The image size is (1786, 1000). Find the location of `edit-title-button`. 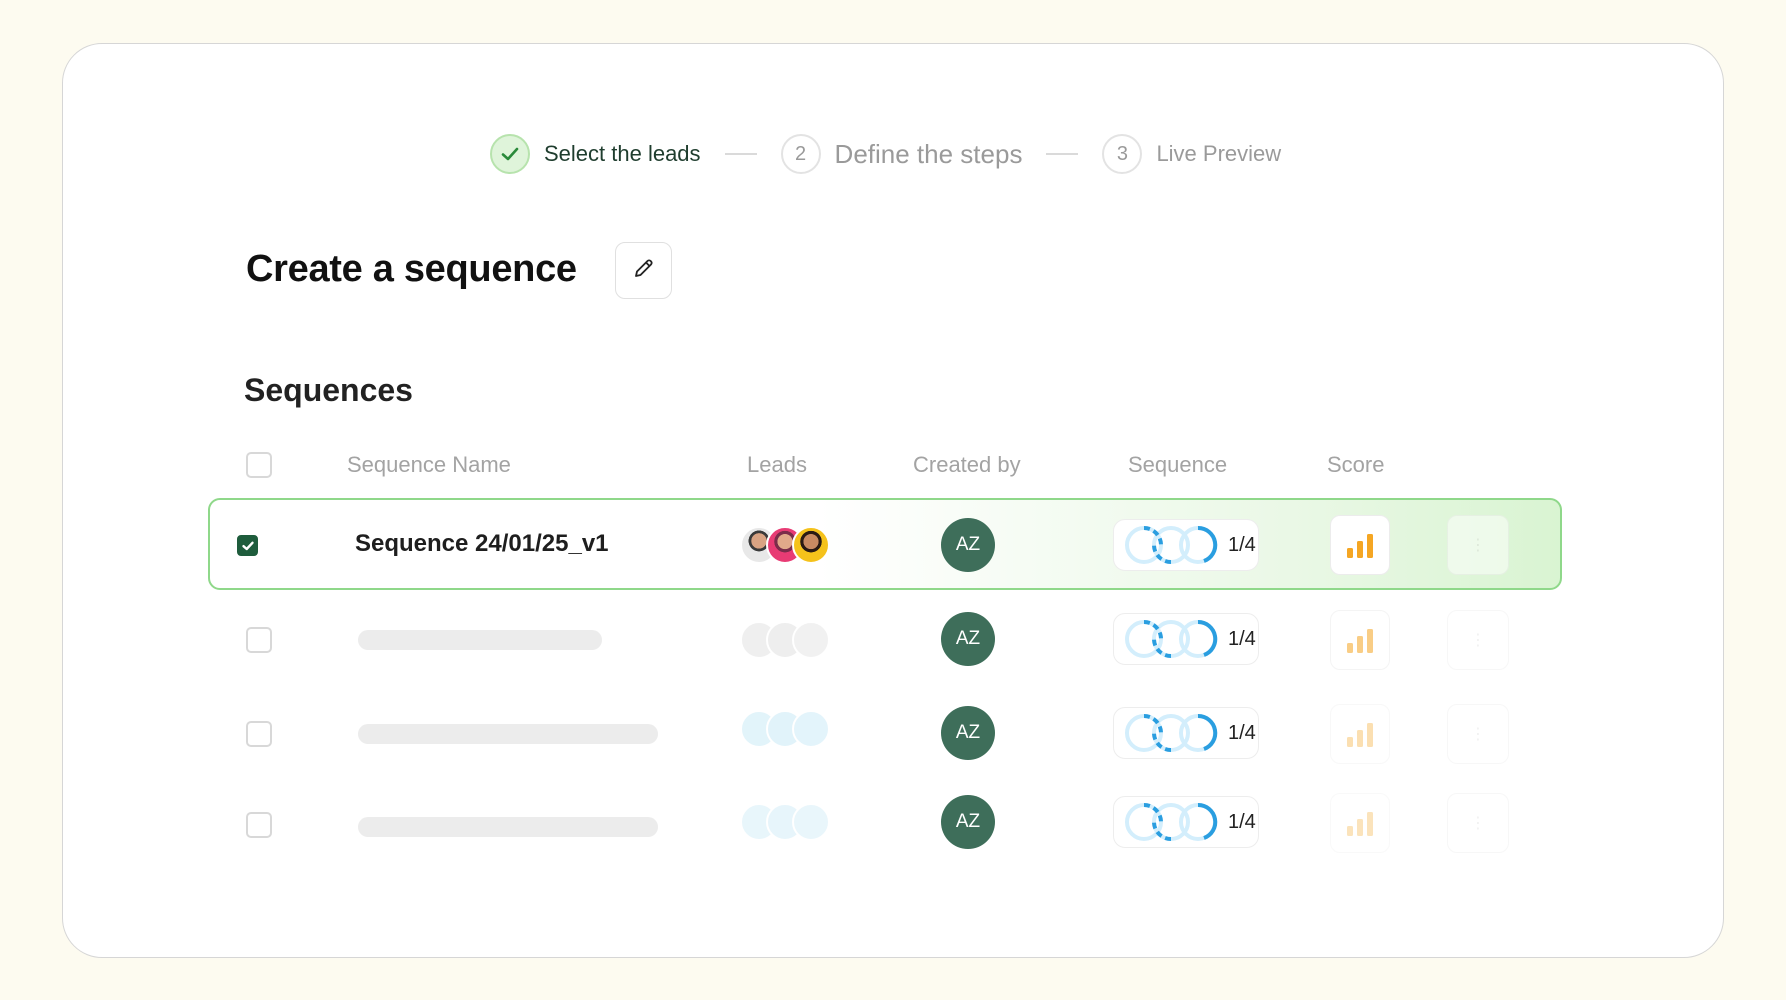

edit-title-button is located at coordinates (643, 270).